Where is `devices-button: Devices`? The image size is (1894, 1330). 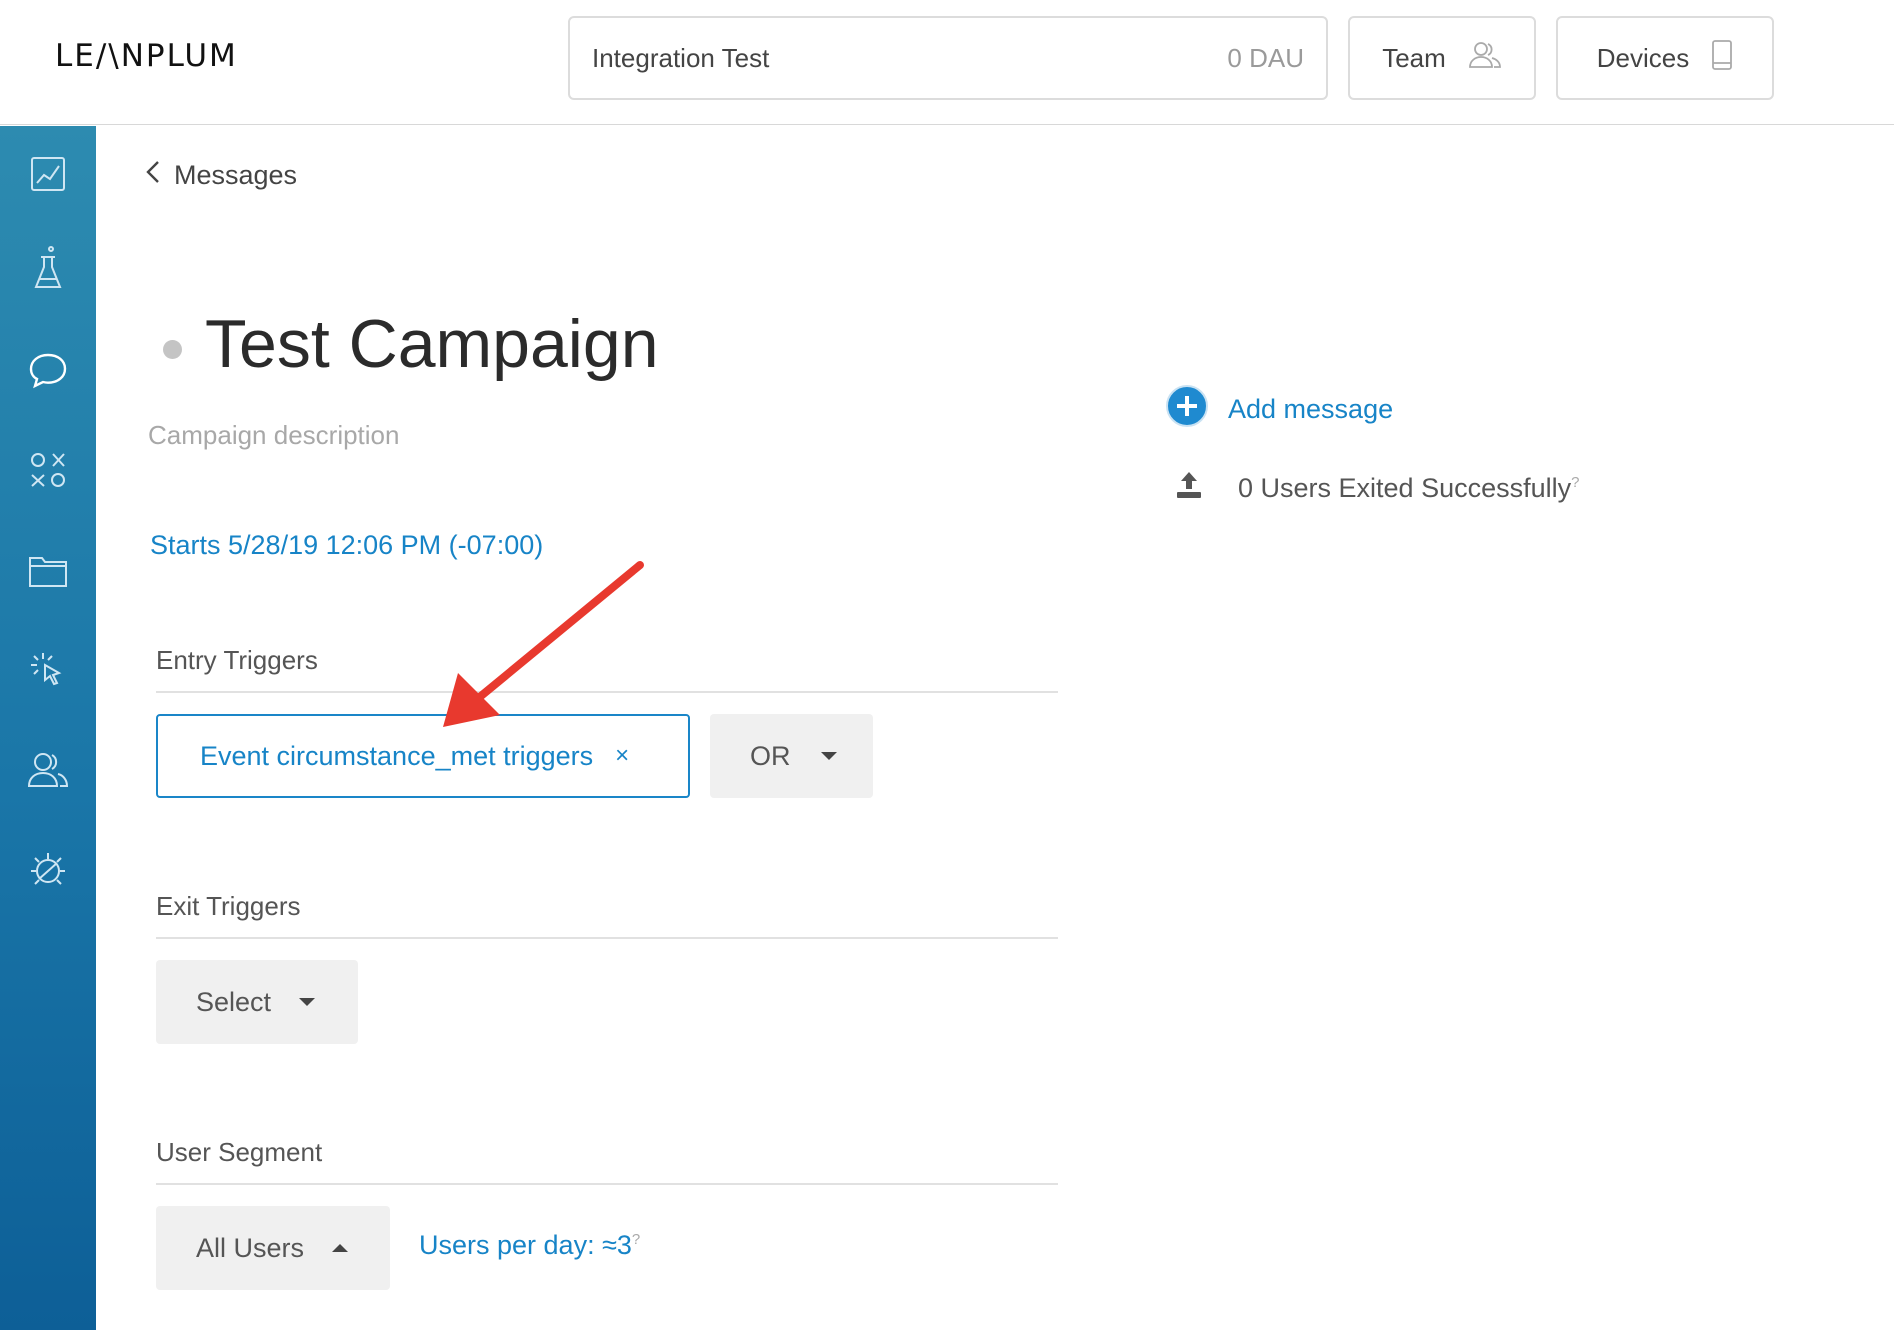 devices-button: Devices is located at coordinates (1665, 58).